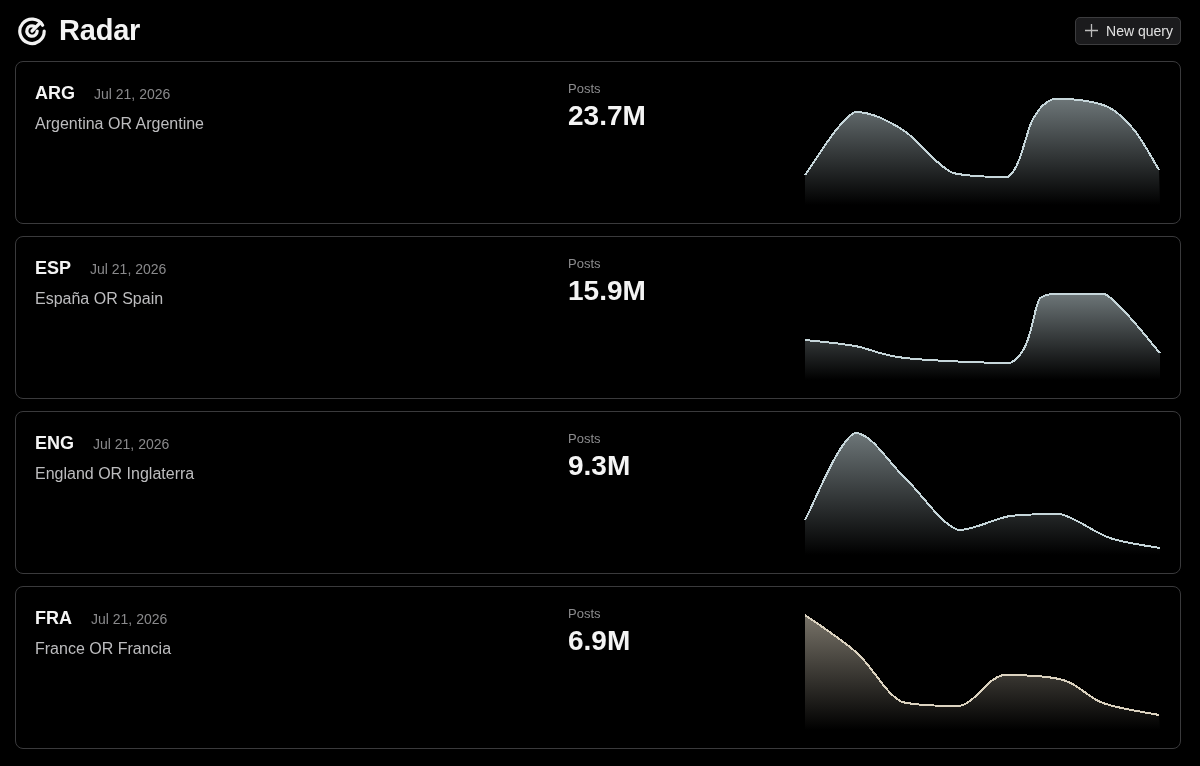 This screenshot has height=766, width=1200. Describe the element at coordinates (600, 641) in the screenshot. I see `posts-count: 6.9M` at that location.